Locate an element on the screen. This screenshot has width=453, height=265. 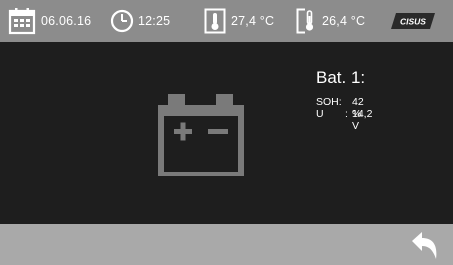
inside-temperature-text: 27,4 °C is located at coordinates (253, 21).